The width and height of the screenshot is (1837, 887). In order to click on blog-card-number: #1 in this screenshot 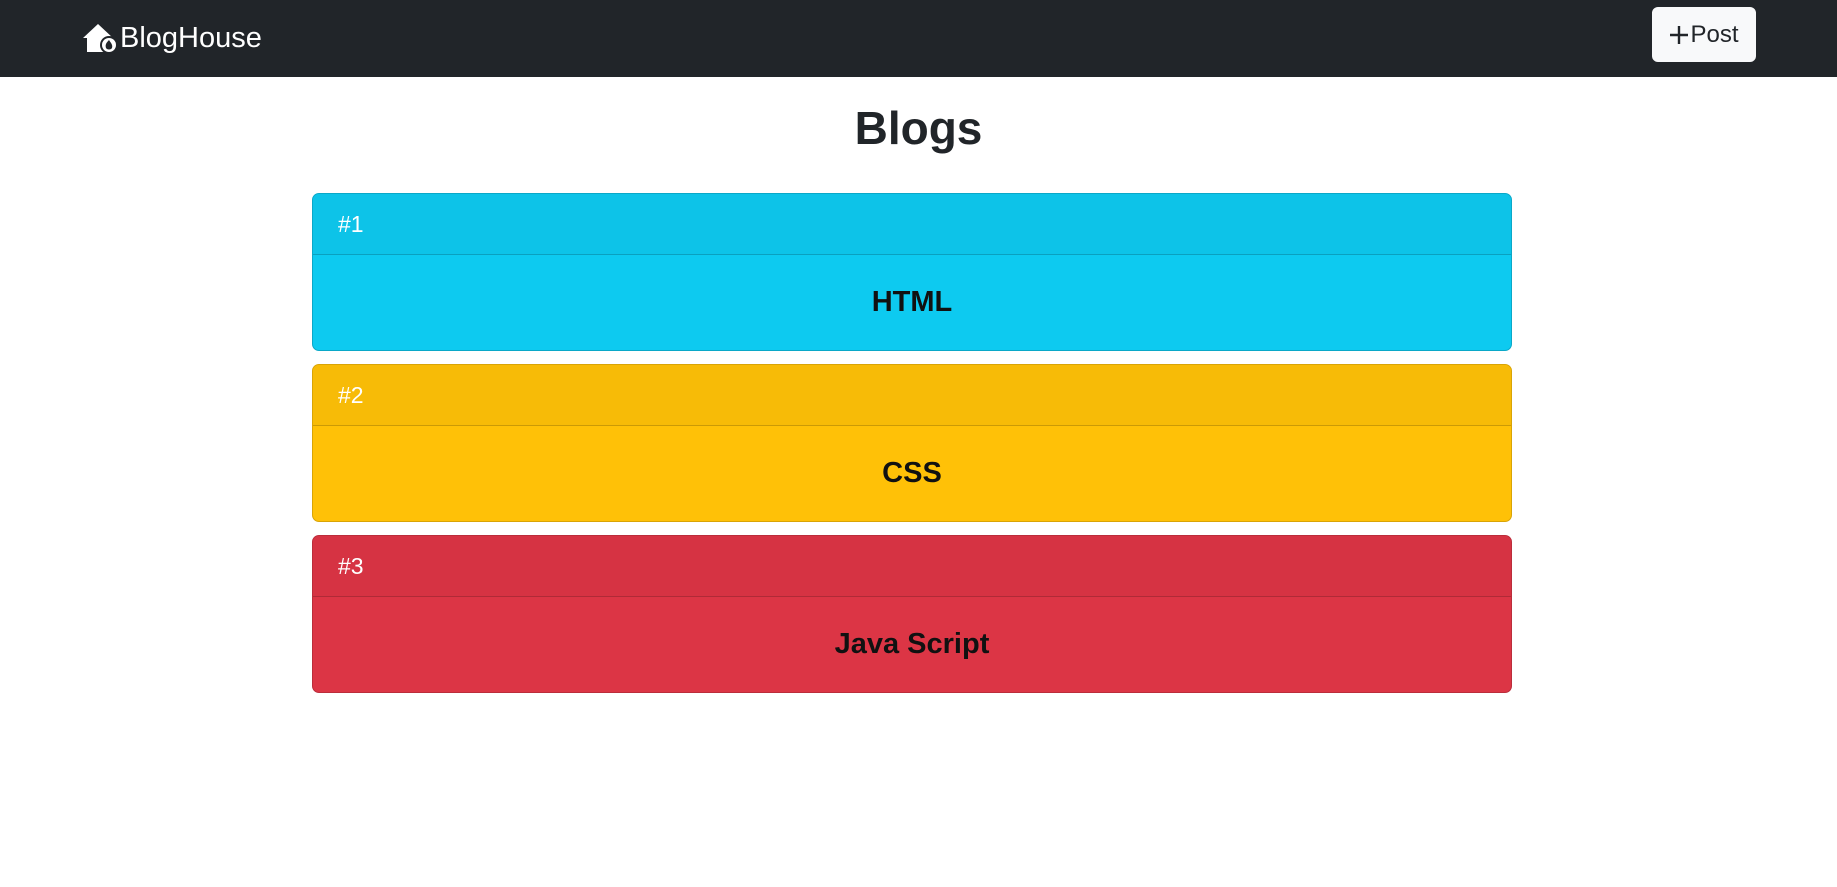, I will do `click(912, 224)`.